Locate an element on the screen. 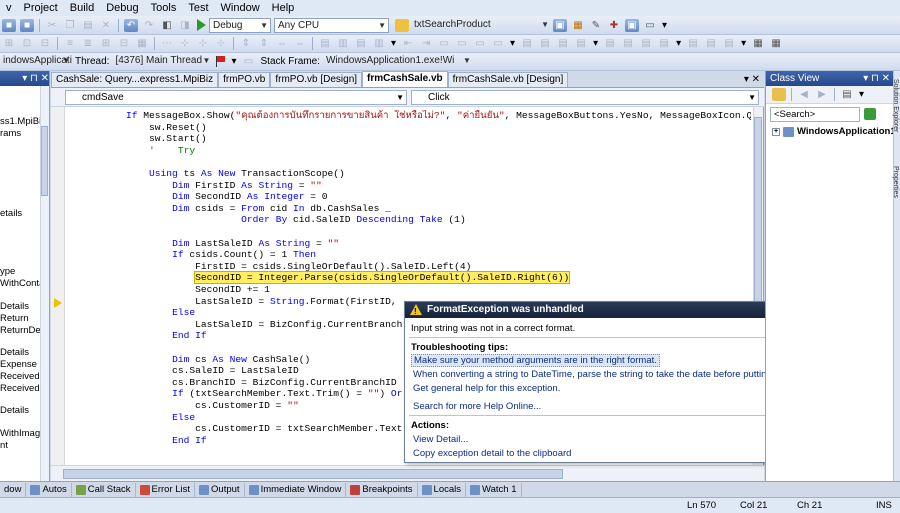 The width and height of the screenshot is (900, 513). copy-detail-link: Copy exception detail to the clipboard is located at coordinates (492, 453).